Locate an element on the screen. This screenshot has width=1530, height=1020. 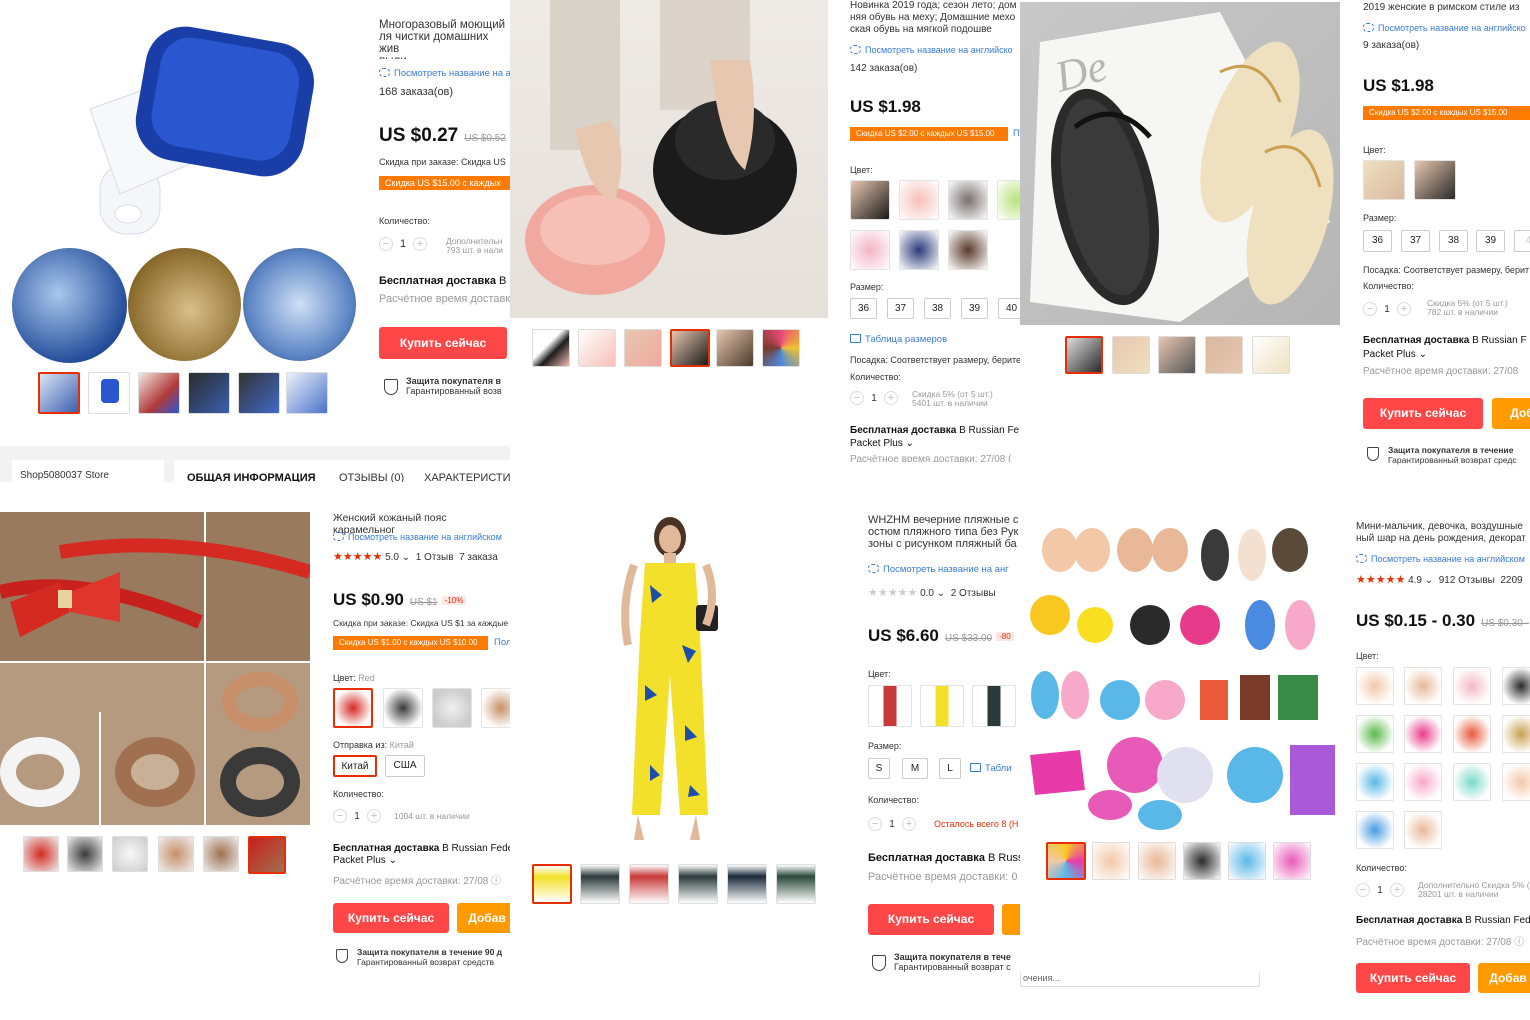
rating-row: ★★★★★ 0.0 ⌄ 2 Отзывы is located at coordinates (932, 592).